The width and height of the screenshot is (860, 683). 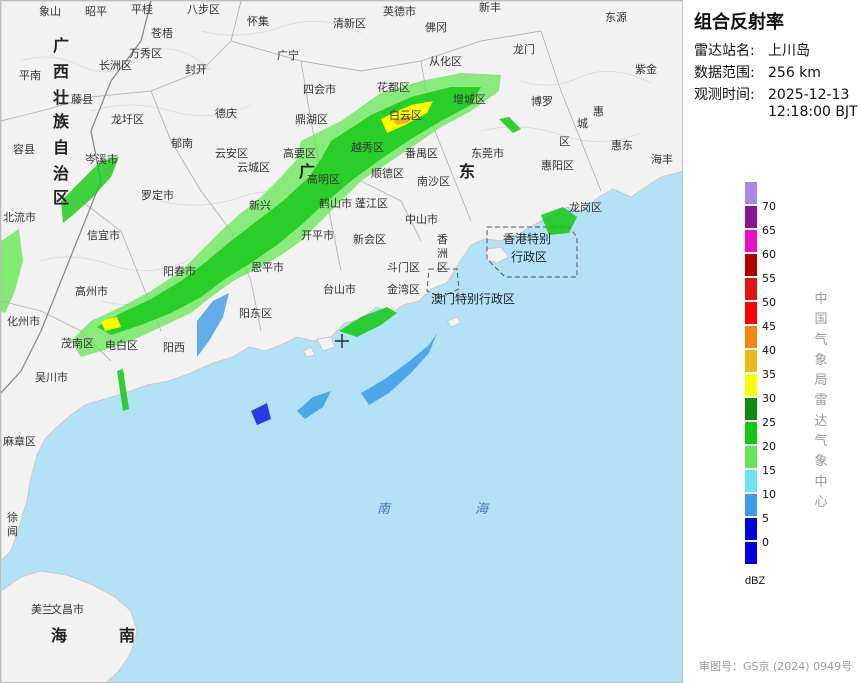 I want to click on place-label: 封开, so click(x=196, y=69).